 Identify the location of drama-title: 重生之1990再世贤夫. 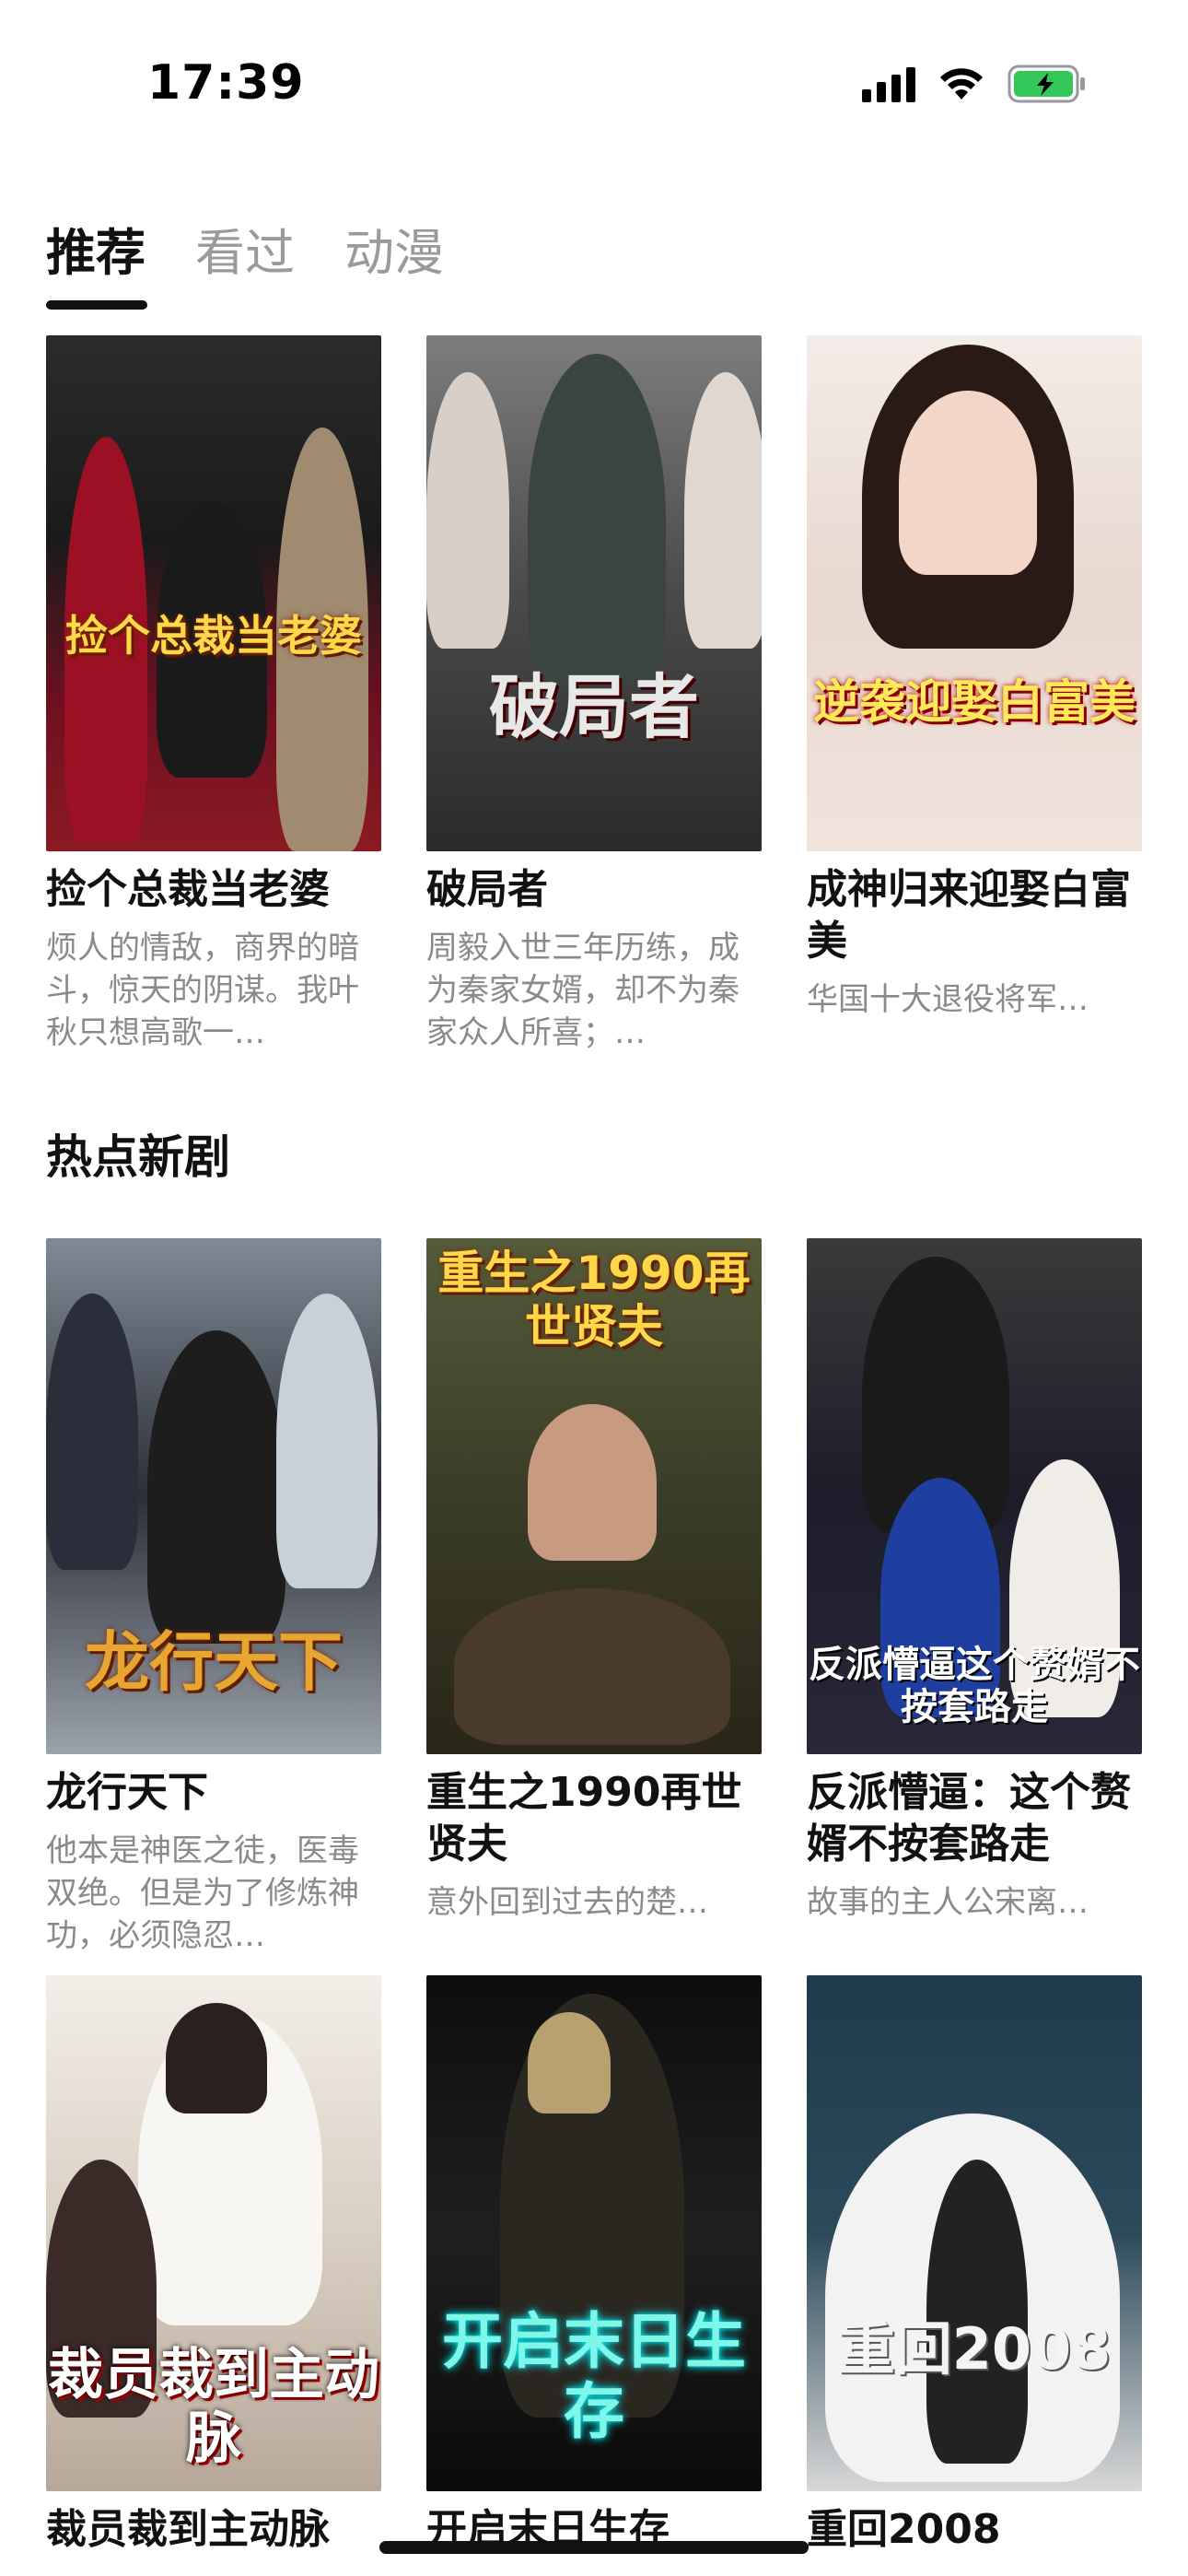
(584, 1818).